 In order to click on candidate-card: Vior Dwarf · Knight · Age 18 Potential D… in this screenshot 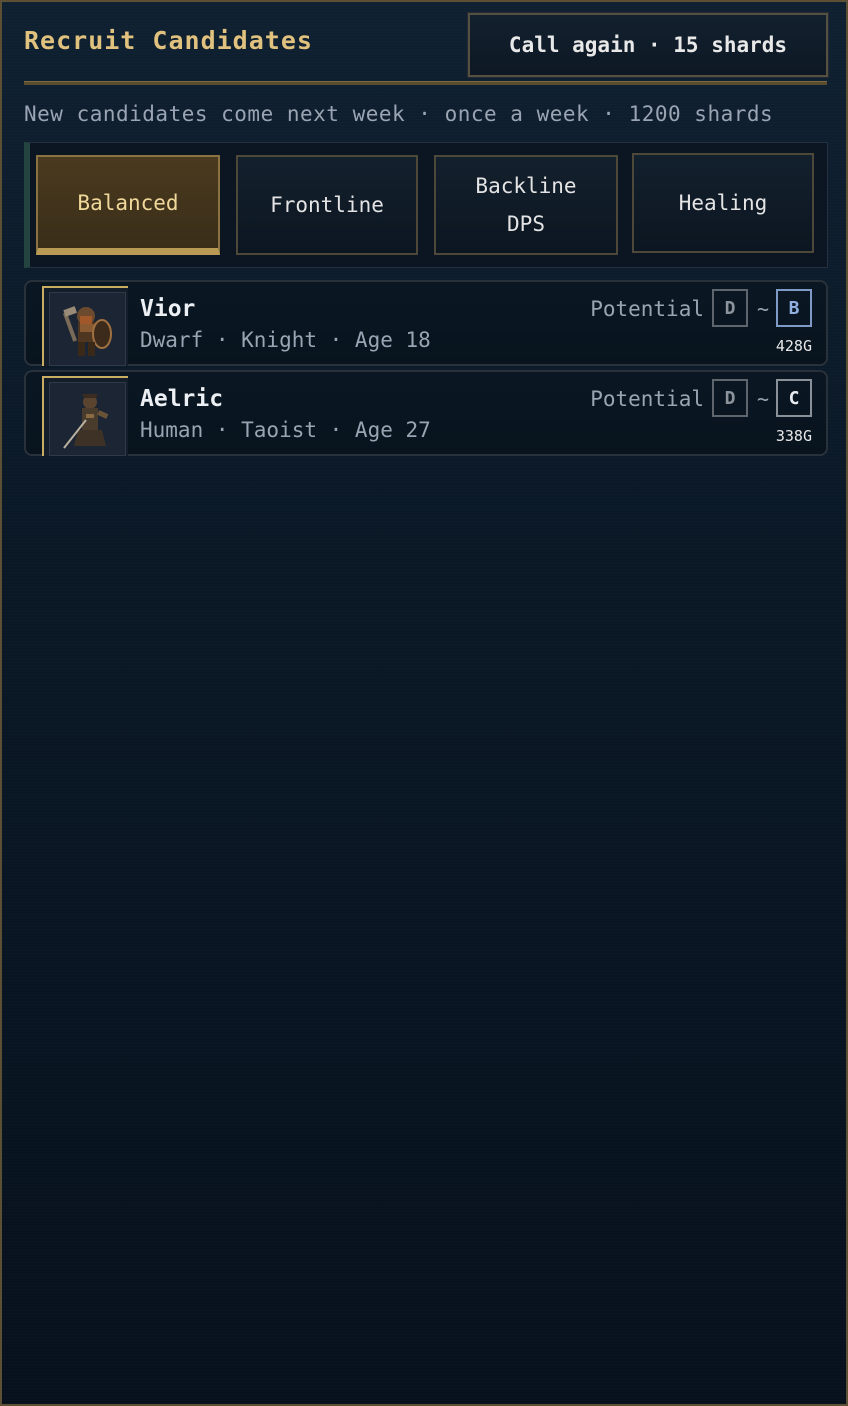, I will do `click(426, 323)`.